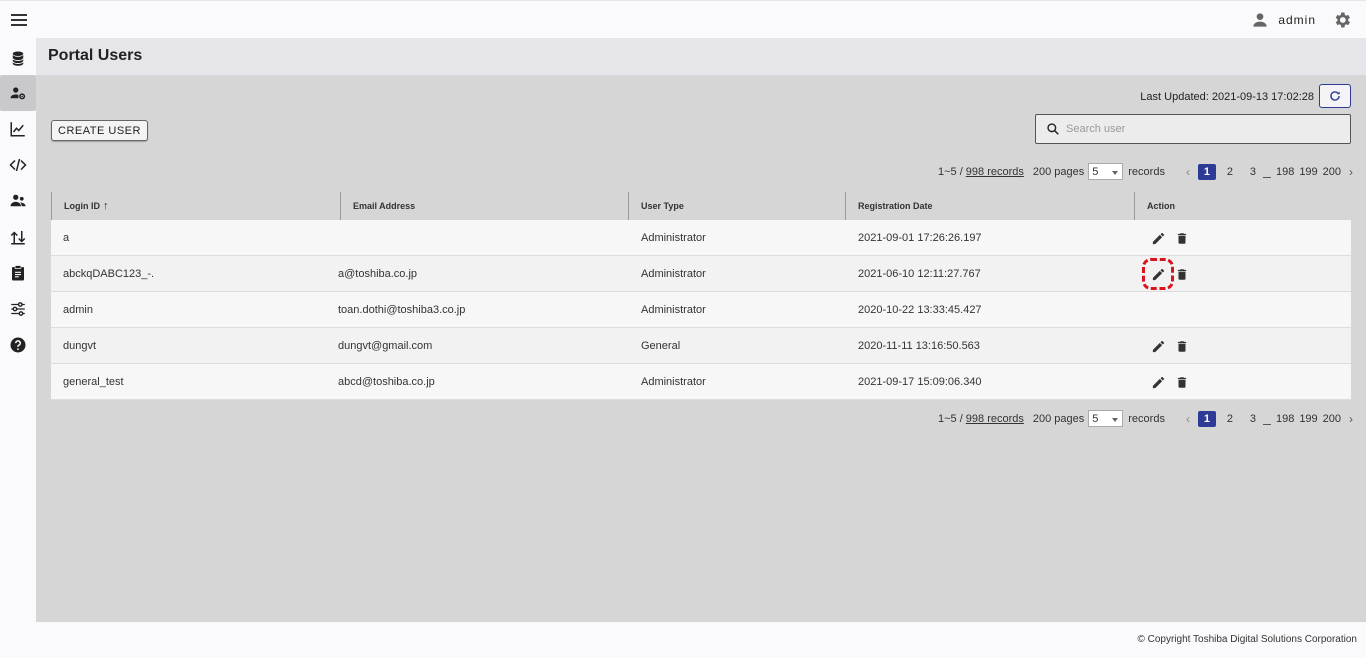  Describe the element at coordinates (1196, 129) in the screenshot. I see `search-input` at that location.